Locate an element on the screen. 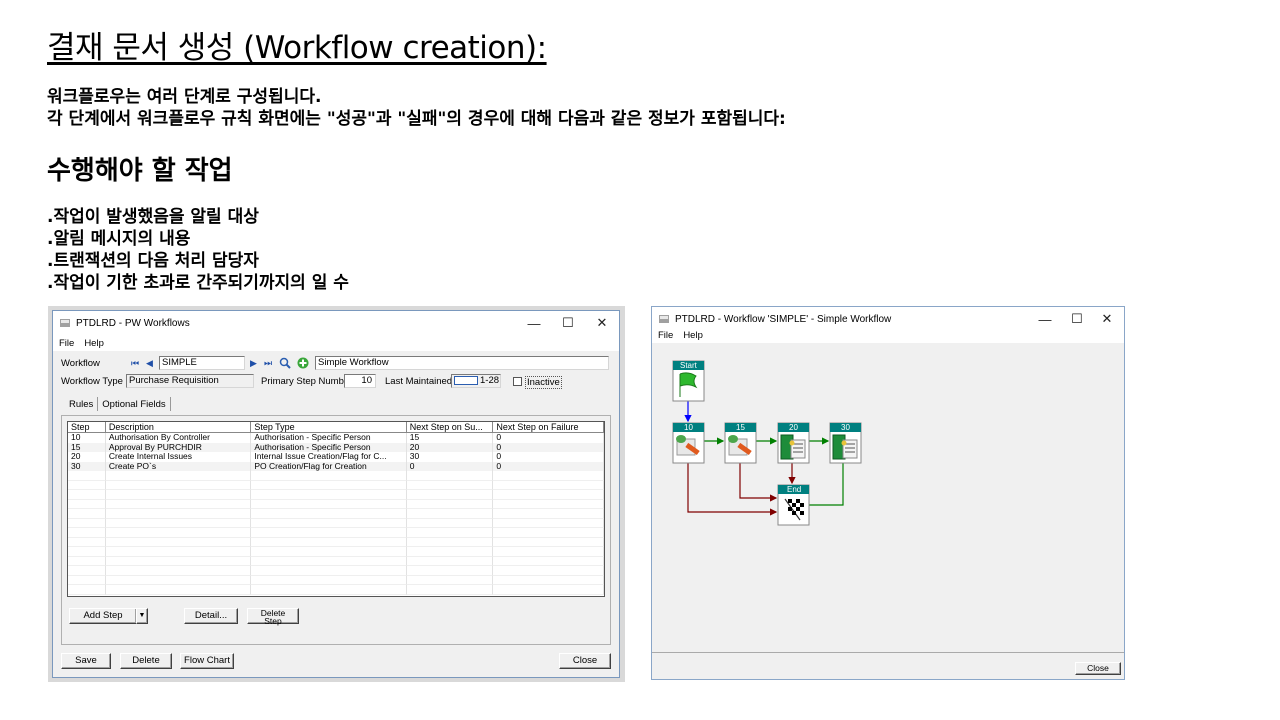 Image resolution: width=1280 pixels, height=720 pixels. search-icon is located at coordinates (285, 363).